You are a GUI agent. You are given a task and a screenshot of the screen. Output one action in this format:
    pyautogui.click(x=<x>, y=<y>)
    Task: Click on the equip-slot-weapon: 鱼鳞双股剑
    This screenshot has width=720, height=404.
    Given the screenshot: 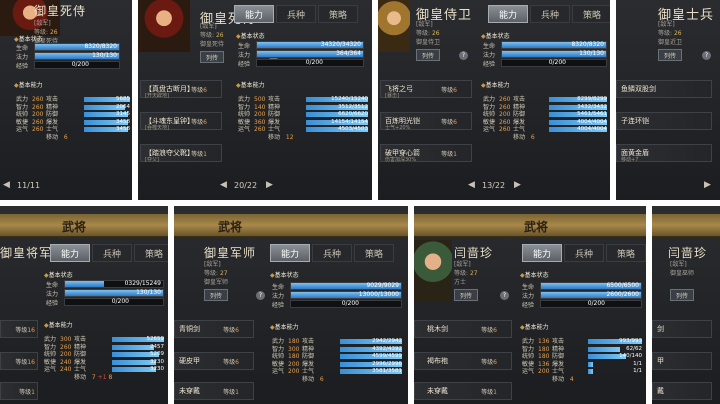 What is the action you would take?
    pyautogui.click(x=664, y=89)
    